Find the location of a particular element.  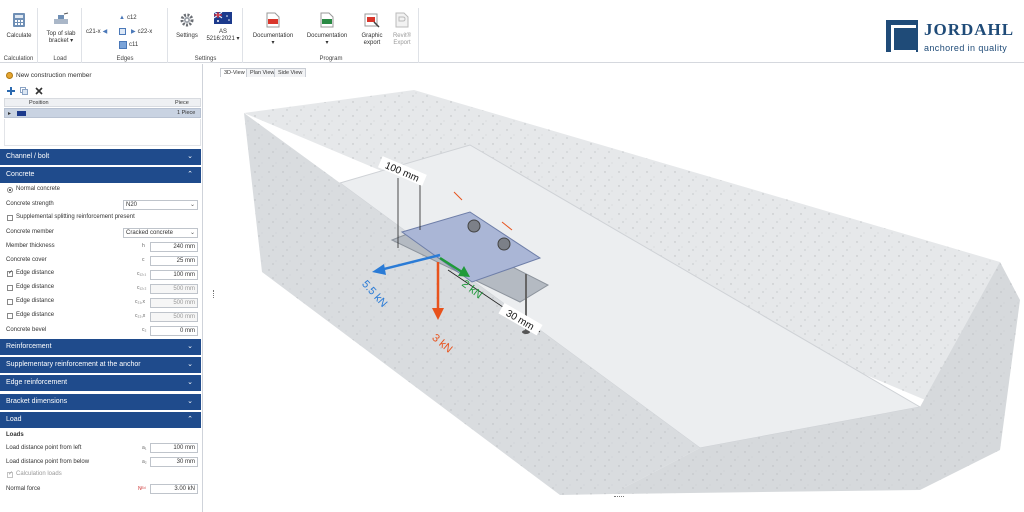

calculate-label: Calculate is located at coordinates (19, 36).